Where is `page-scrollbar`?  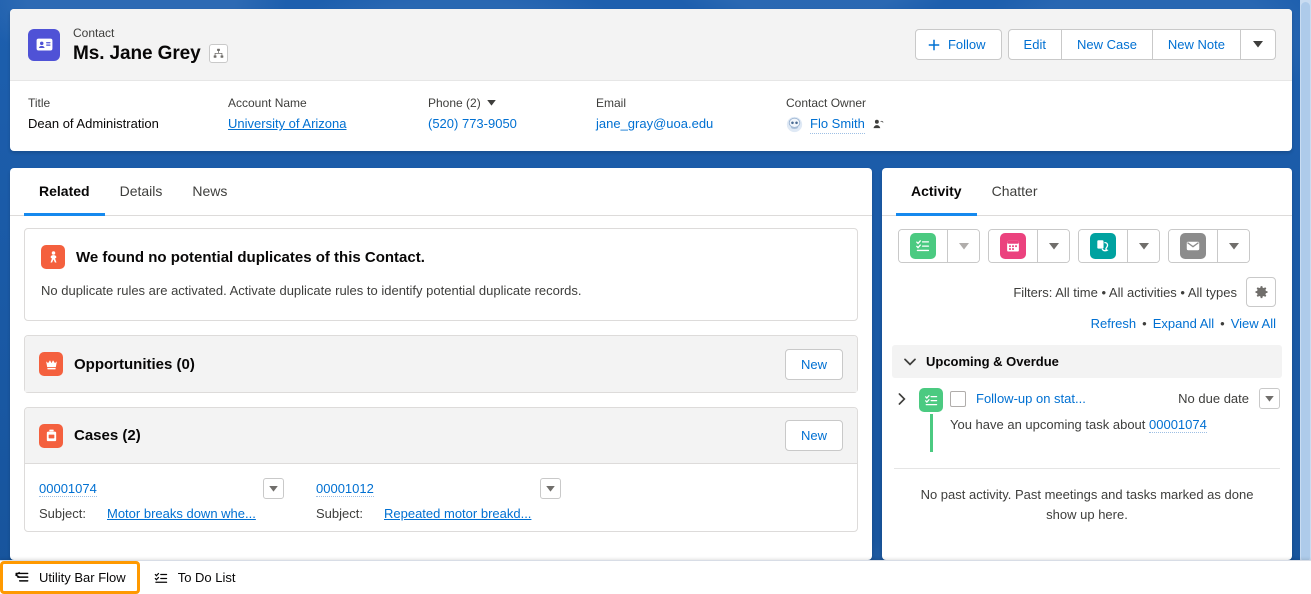 page-scrollbar is located at coordinates (1305, 297).